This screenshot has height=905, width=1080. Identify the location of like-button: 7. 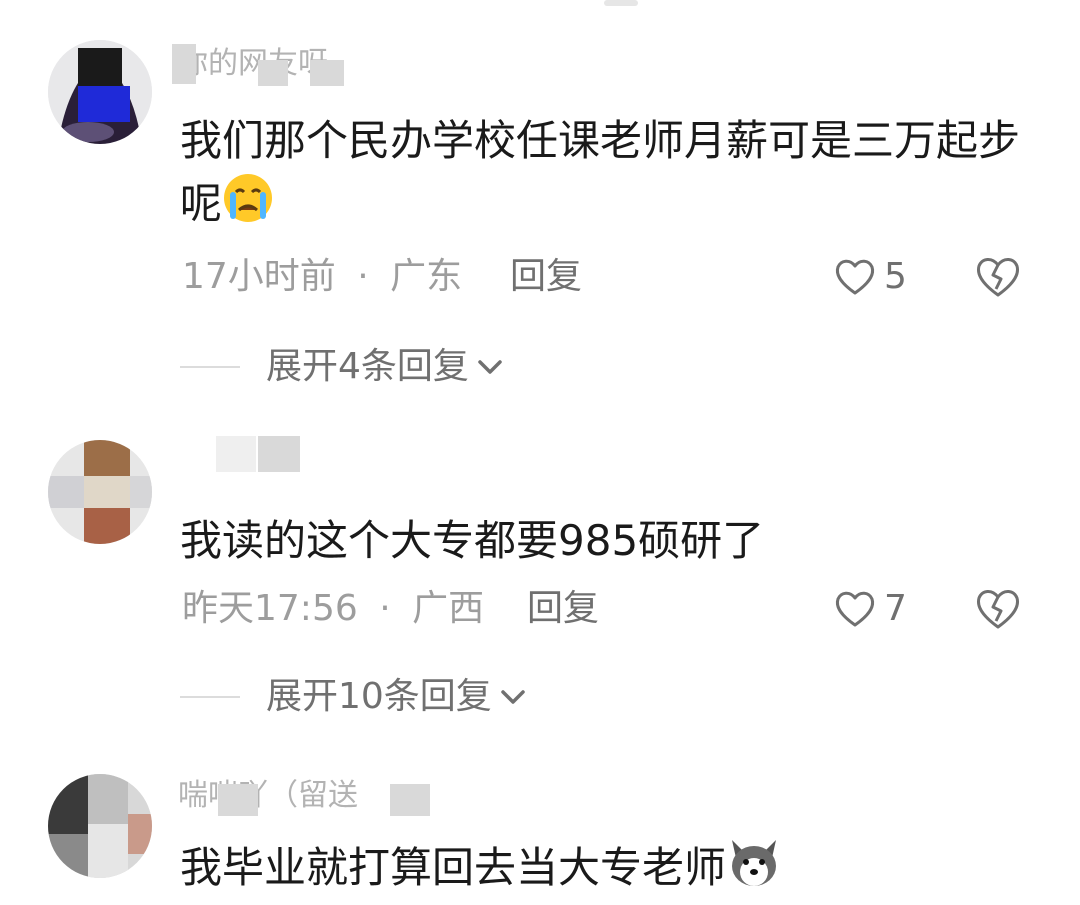
(870, 609).